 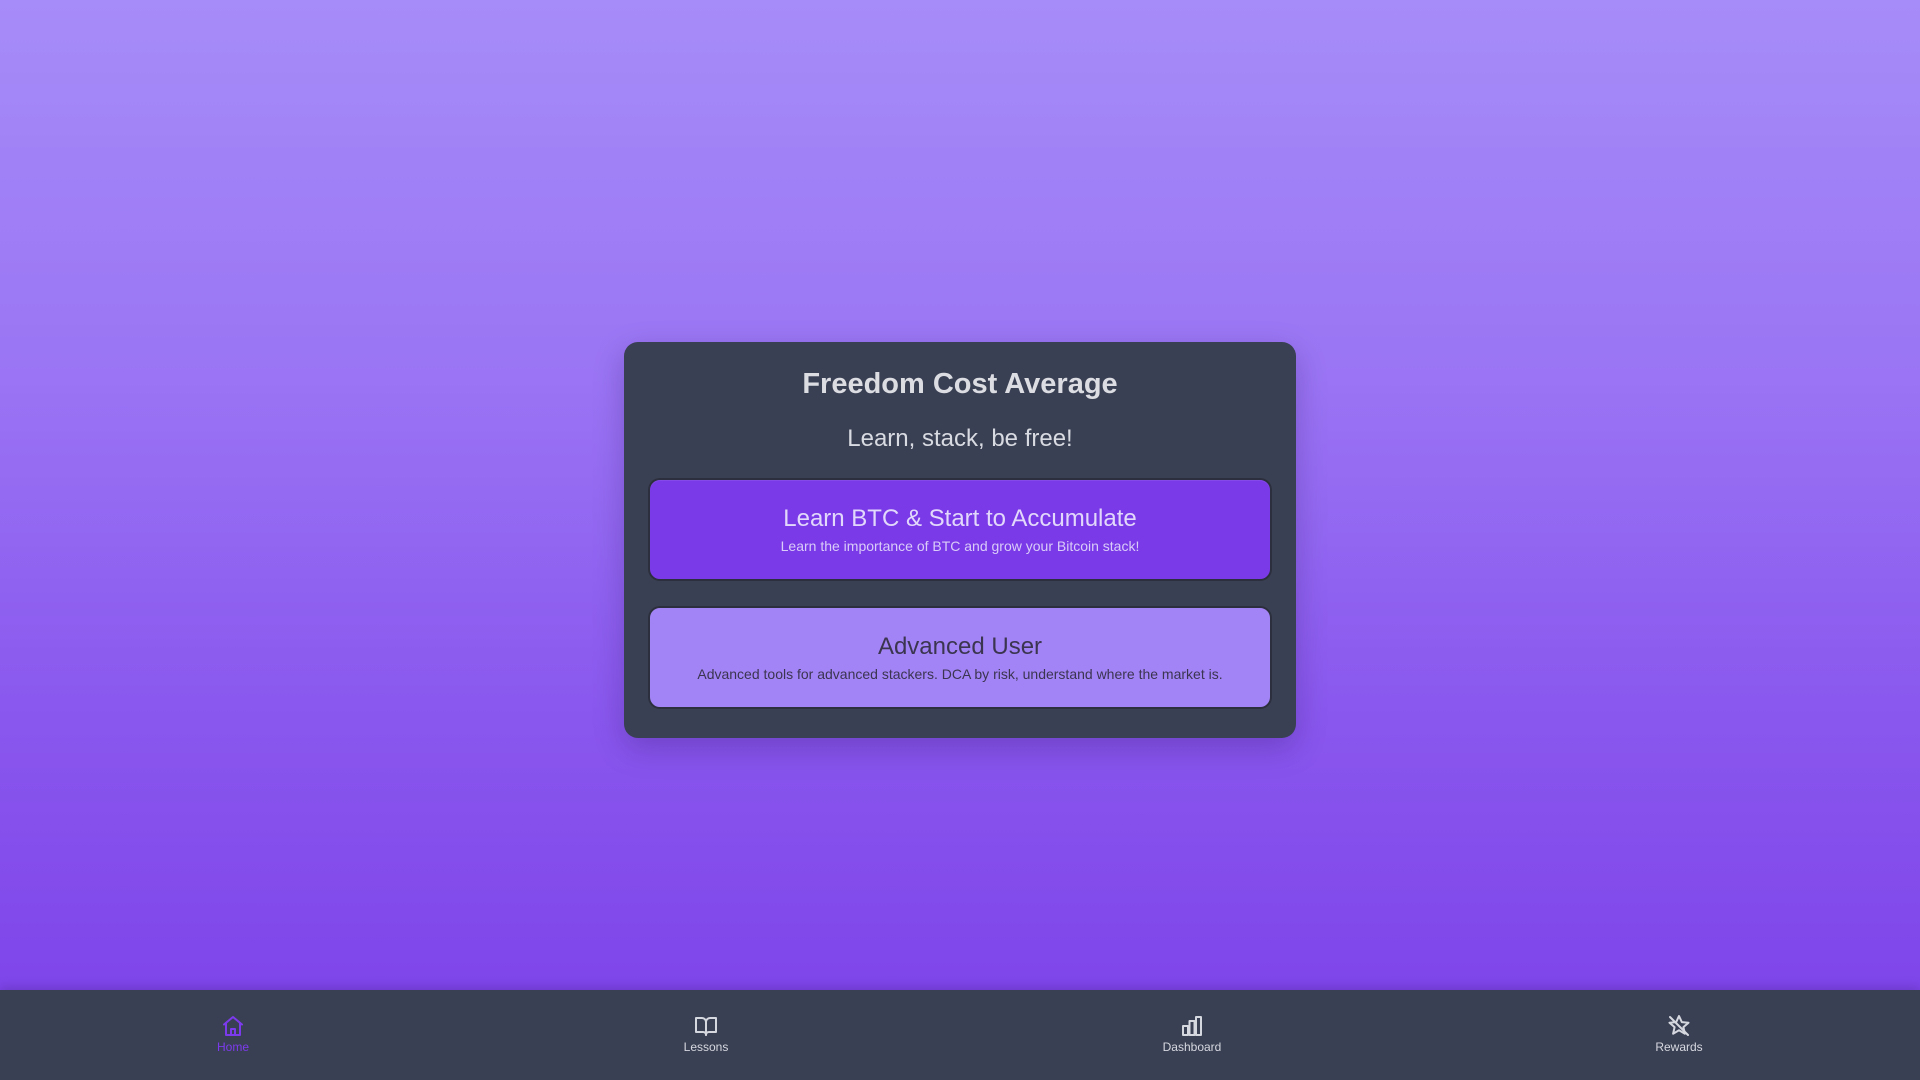 I want to click on option-title: Advanced User, so click(x=960, y=646).